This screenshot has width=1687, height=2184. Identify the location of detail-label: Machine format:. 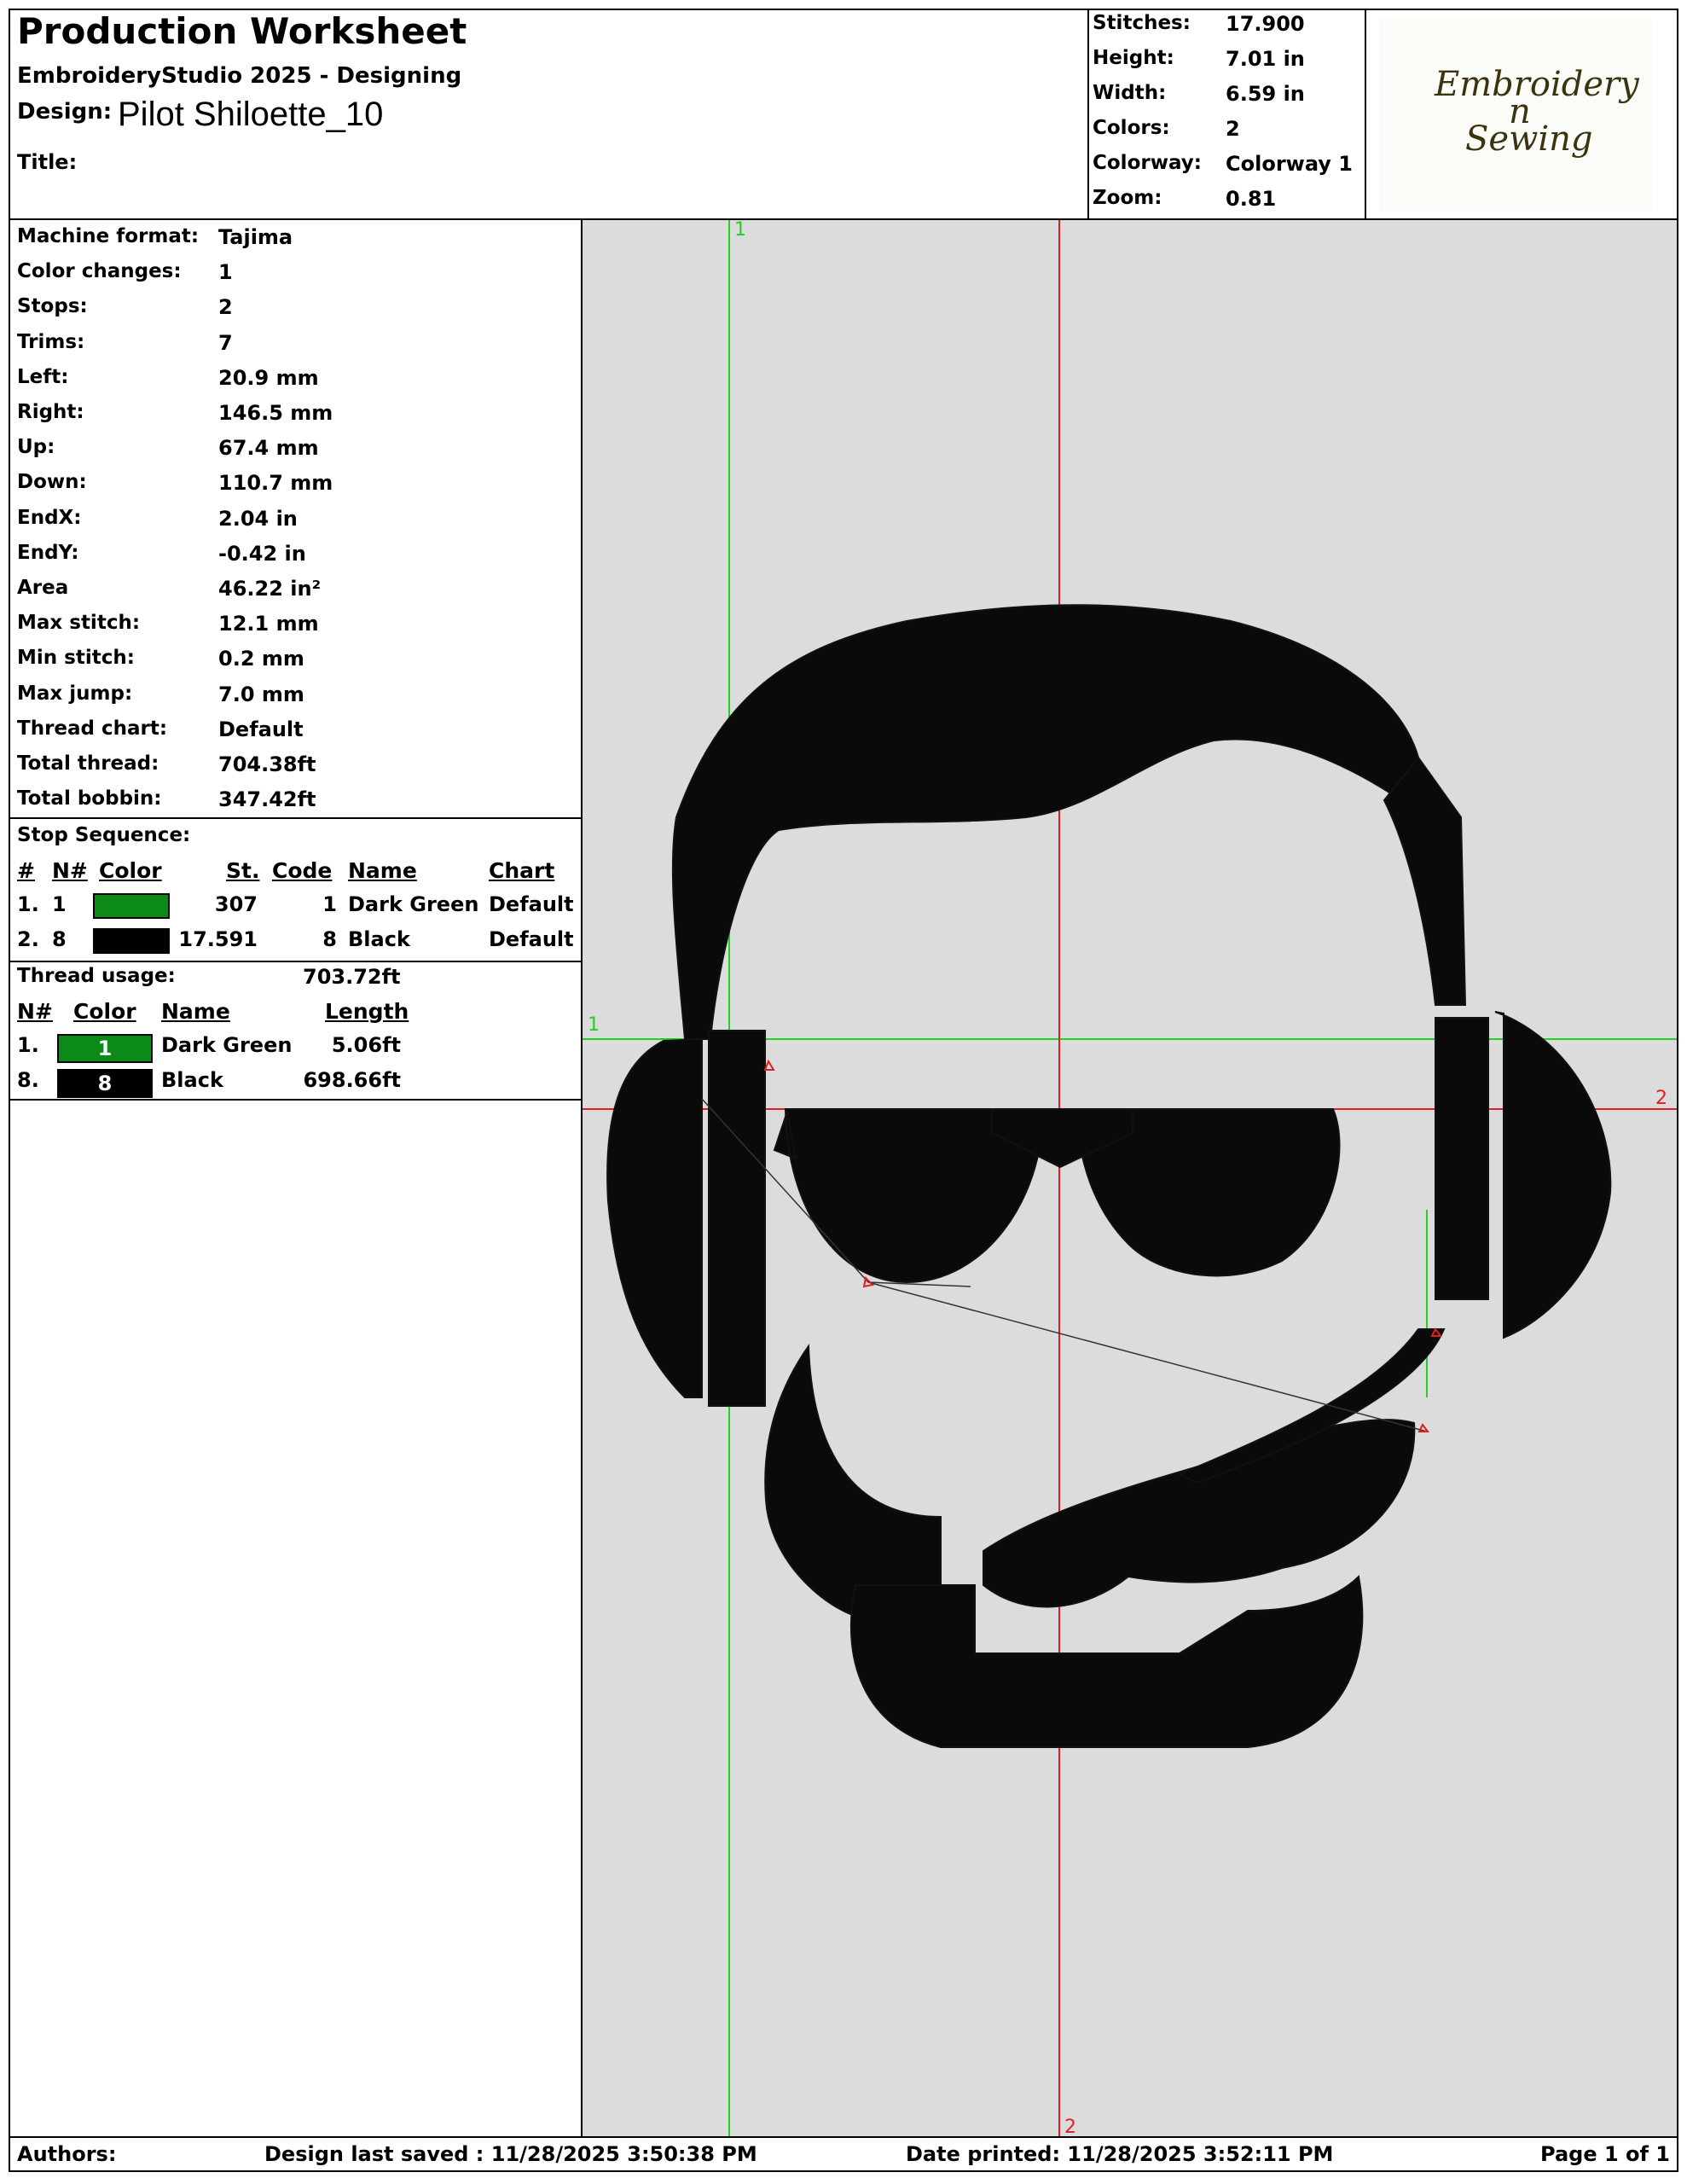
(108, 236).